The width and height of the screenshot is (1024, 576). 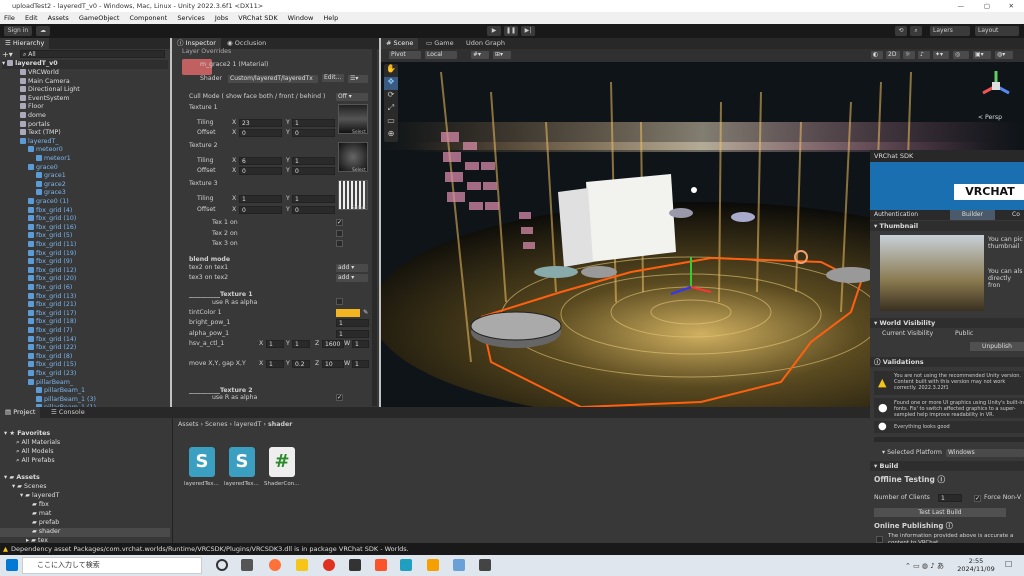 What do you see at coordinates (39, 496) in the screenshot?
I see `folder-layeredt: ▾ ▰ layeredT` at bounding box center [39, 496].